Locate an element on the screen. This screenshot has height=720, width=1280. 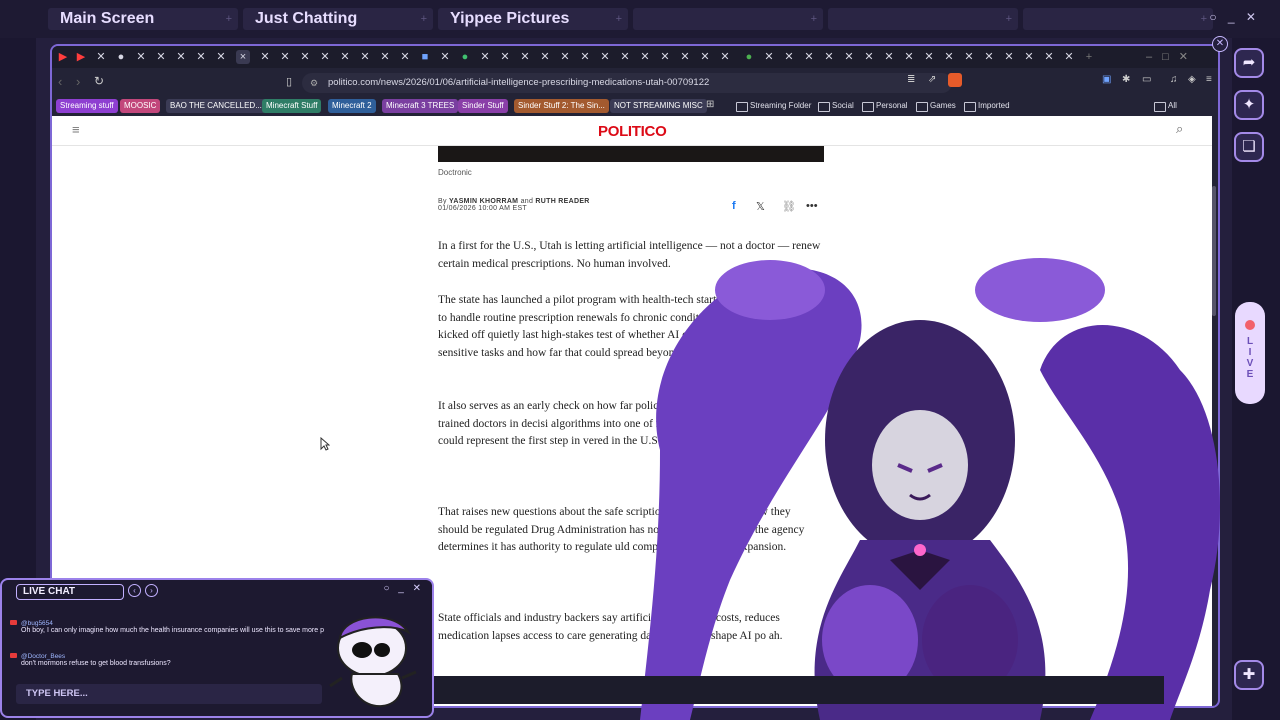
brave-shield-icon is located at coordinates (955, 80).